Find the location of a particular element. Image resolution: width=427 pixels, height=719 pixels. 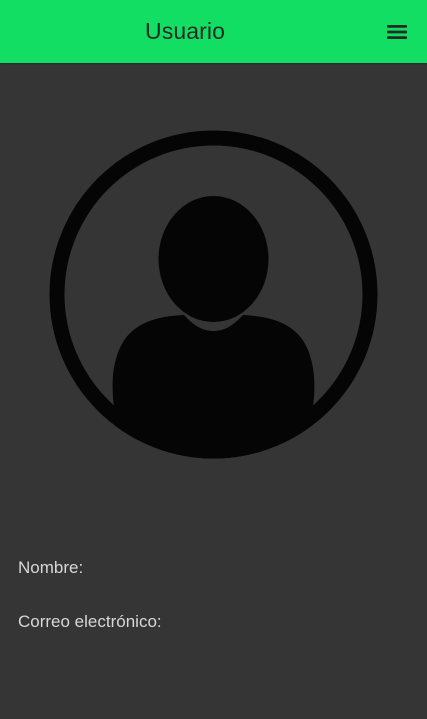

app-header: Usuario is located at coordinates (213, 31).